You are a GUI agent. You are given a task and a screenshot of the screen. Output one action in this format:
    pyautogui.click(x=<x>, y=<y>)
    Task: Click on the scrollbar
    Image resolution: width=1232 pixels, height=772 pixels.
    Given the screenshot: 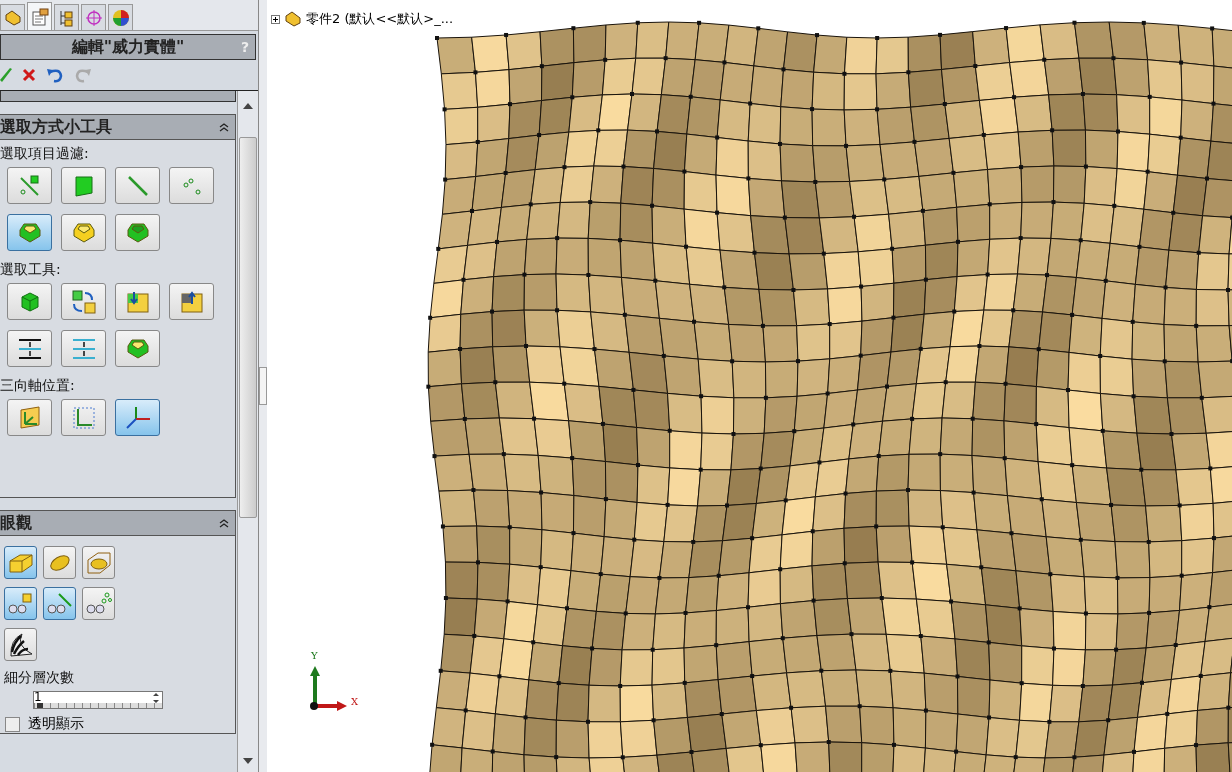 What is the action you would take?
    pyautogui.click(x=247, y=431)
    